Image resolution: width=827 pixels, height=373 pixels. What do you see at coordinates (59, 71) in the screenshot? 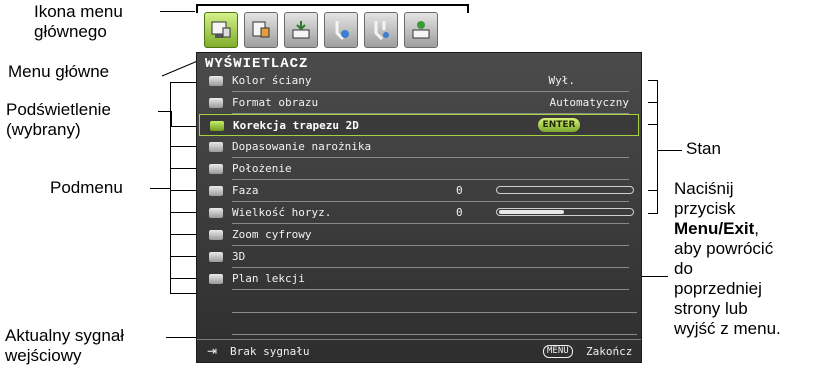
I see `label-menu-glowne: Menu główne` at bounding box center [59, 71].